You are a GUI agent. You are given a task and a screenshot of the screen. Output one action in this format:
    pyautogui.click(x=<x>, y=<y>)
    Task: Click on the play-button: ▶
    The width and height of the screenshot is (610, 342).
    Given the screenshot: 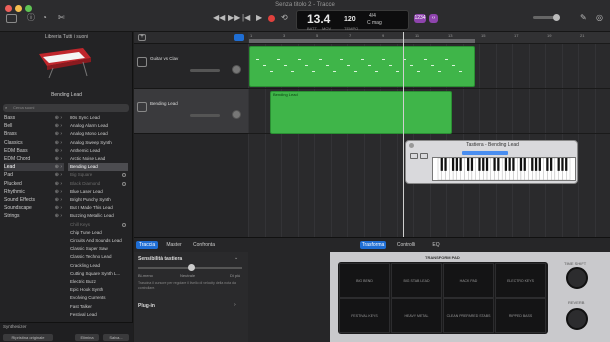 What is the action you would take?
    pyautogui.click(x=259, y=17)
    